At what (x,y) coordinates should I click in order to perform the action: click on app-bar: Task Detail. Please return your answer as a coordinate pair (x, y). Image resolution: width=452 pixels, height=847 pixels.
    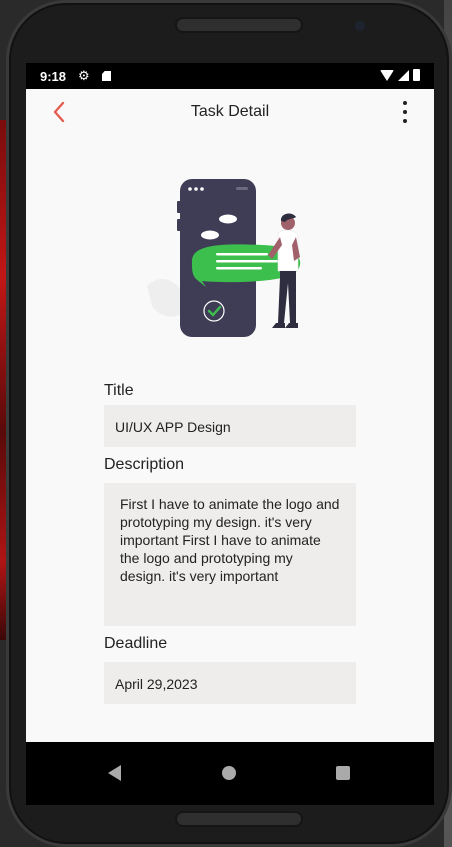
    Looking at the image, I should click on (230, 112).